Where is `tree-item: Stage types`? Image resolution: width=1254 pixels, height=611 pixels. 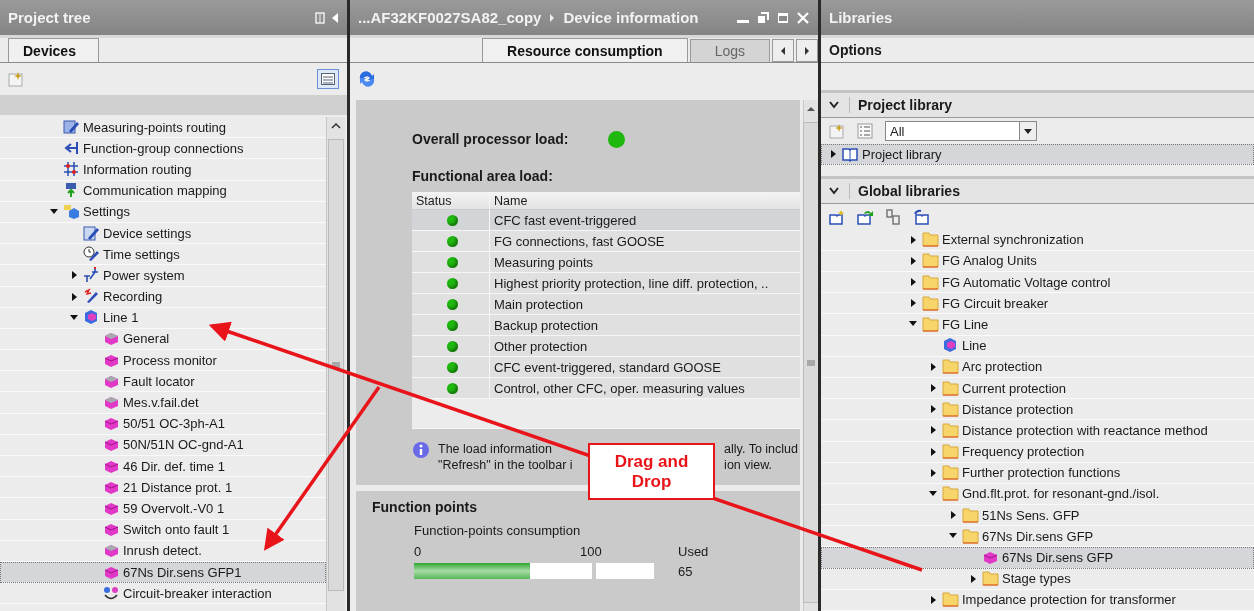 tree-item: Stage types is located at coordinates (1037, 579).